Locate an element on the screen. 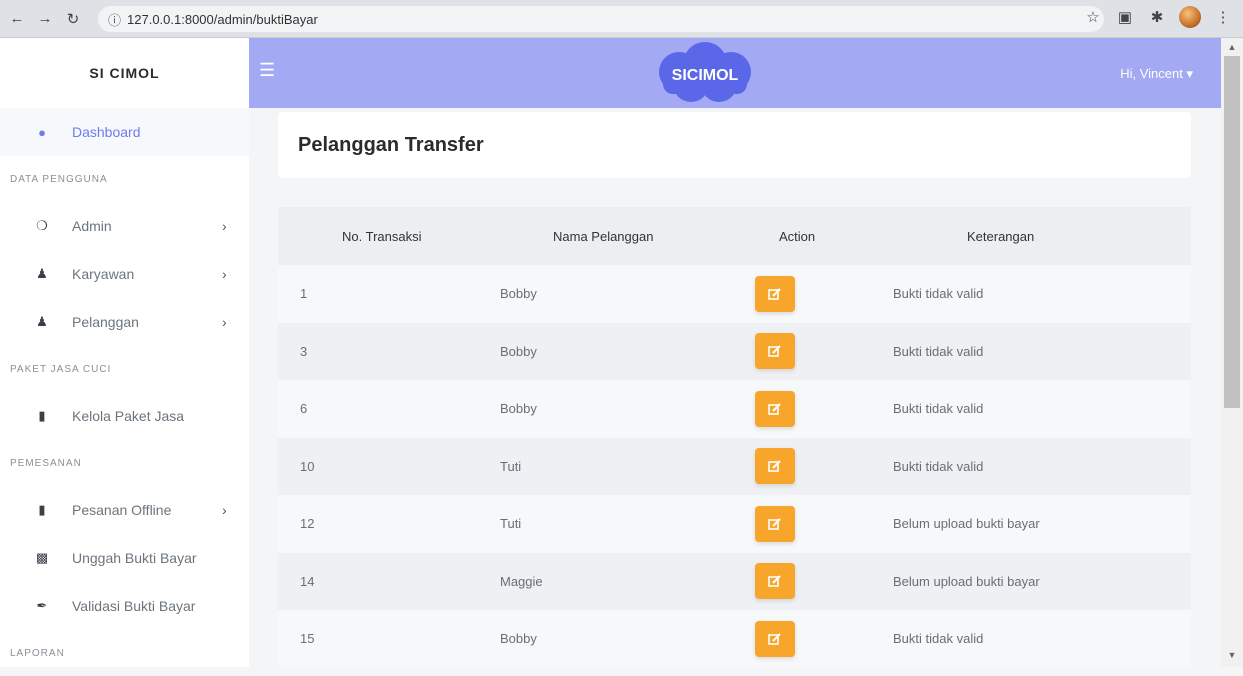 This screenshot has width=1243, height=676. brand-name: SI CIMOL is located at coordinates (124, 73).